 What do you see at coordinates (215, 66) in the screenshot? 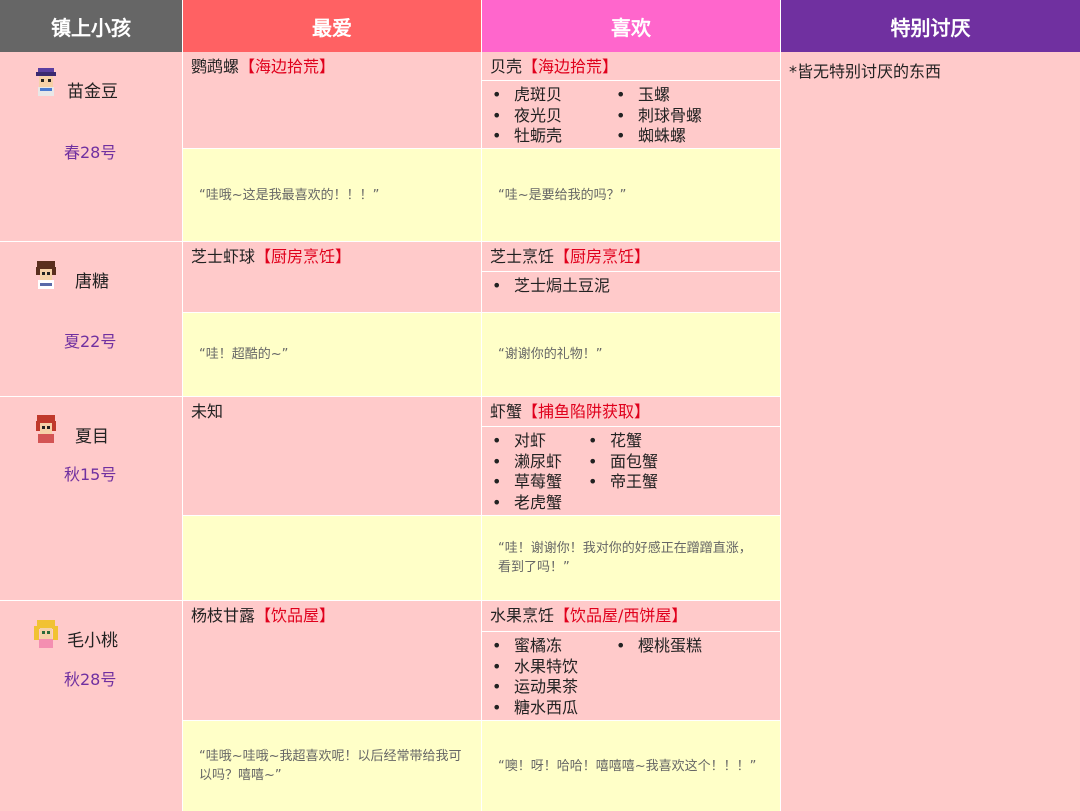
I see `fav-item: 鹦鹉螺` at bounding box center [215, 66].